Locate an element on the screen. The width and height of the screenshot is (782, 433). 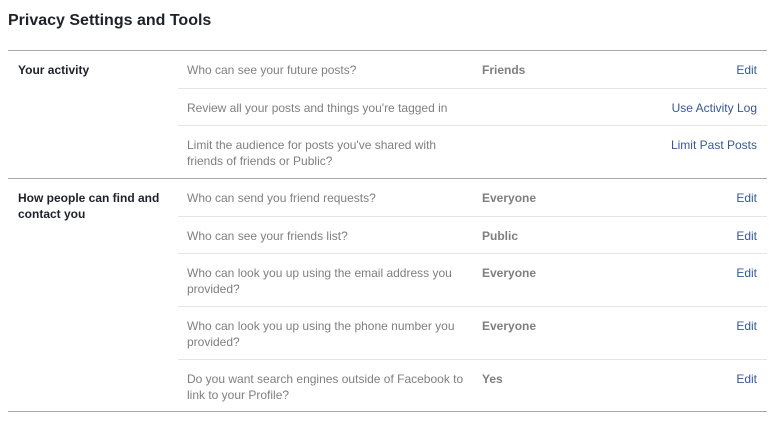
section-label: Your activity is located at coordinates (54, 70).